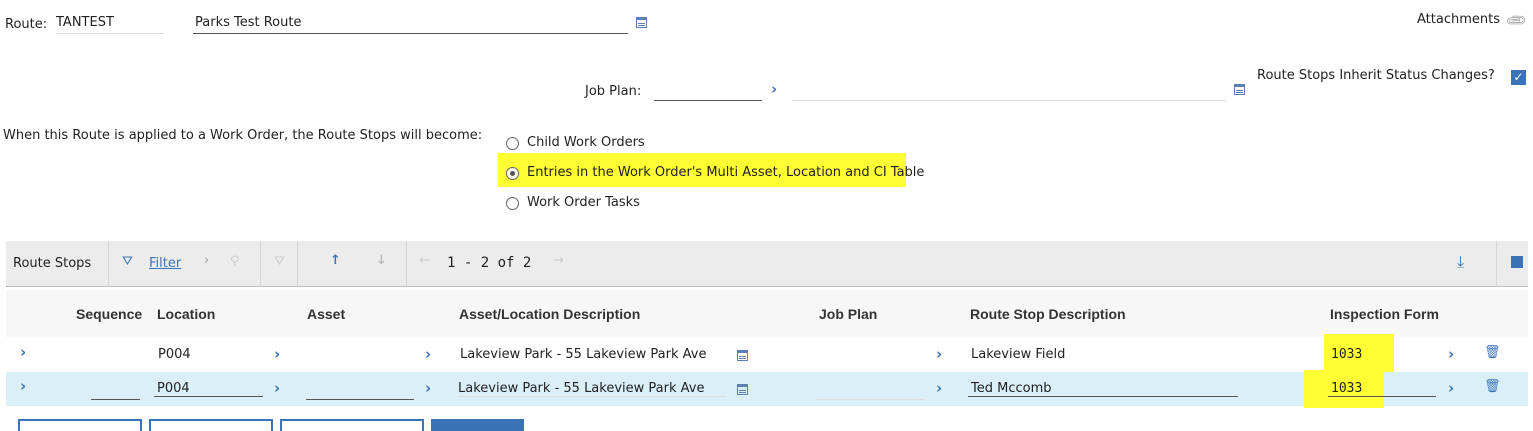 The width and height of the screenshot is (1533, 431). What do you see at coordinates (381, 260) in the screenshot?
I see `move-down-icon: ↓` at bounding box center [381, 260].